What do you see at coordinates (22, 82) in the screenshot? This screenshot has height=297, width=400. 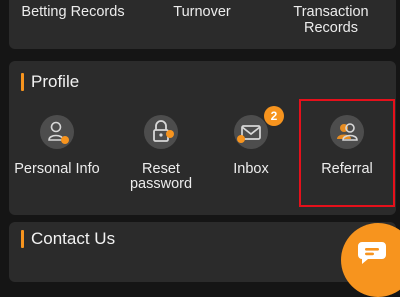 I see `profile-accent-bar` at bounding box center [22, 82].